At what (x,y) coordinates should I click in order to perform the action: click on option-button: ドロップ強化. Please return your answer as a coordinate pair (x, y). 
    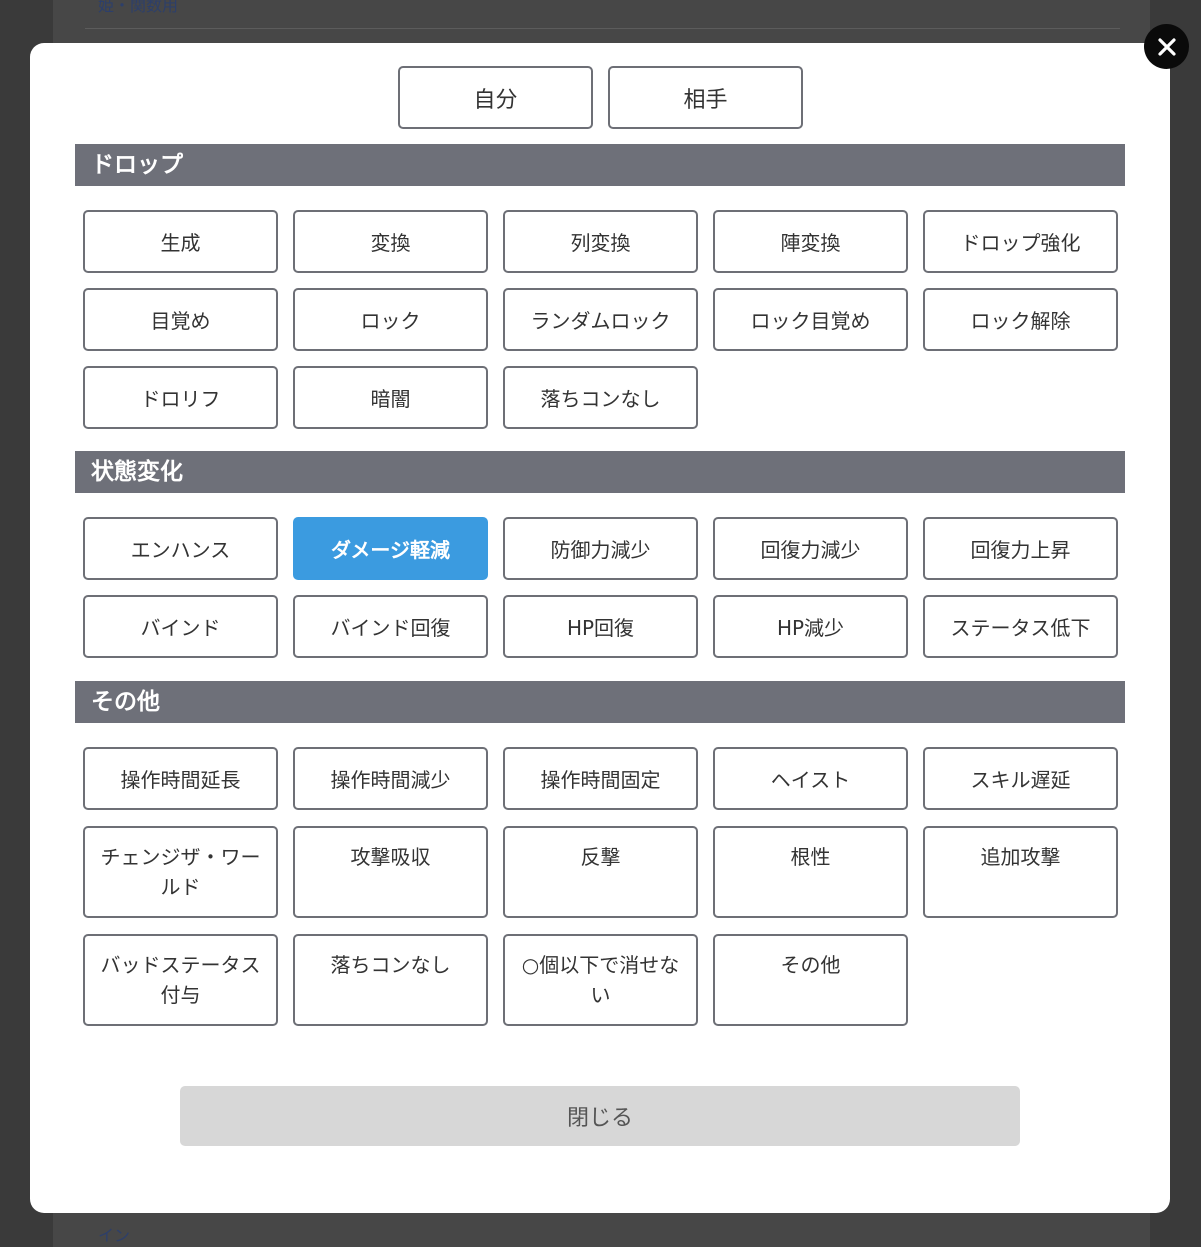
    Looking at the image, I should click on (1020, 241).